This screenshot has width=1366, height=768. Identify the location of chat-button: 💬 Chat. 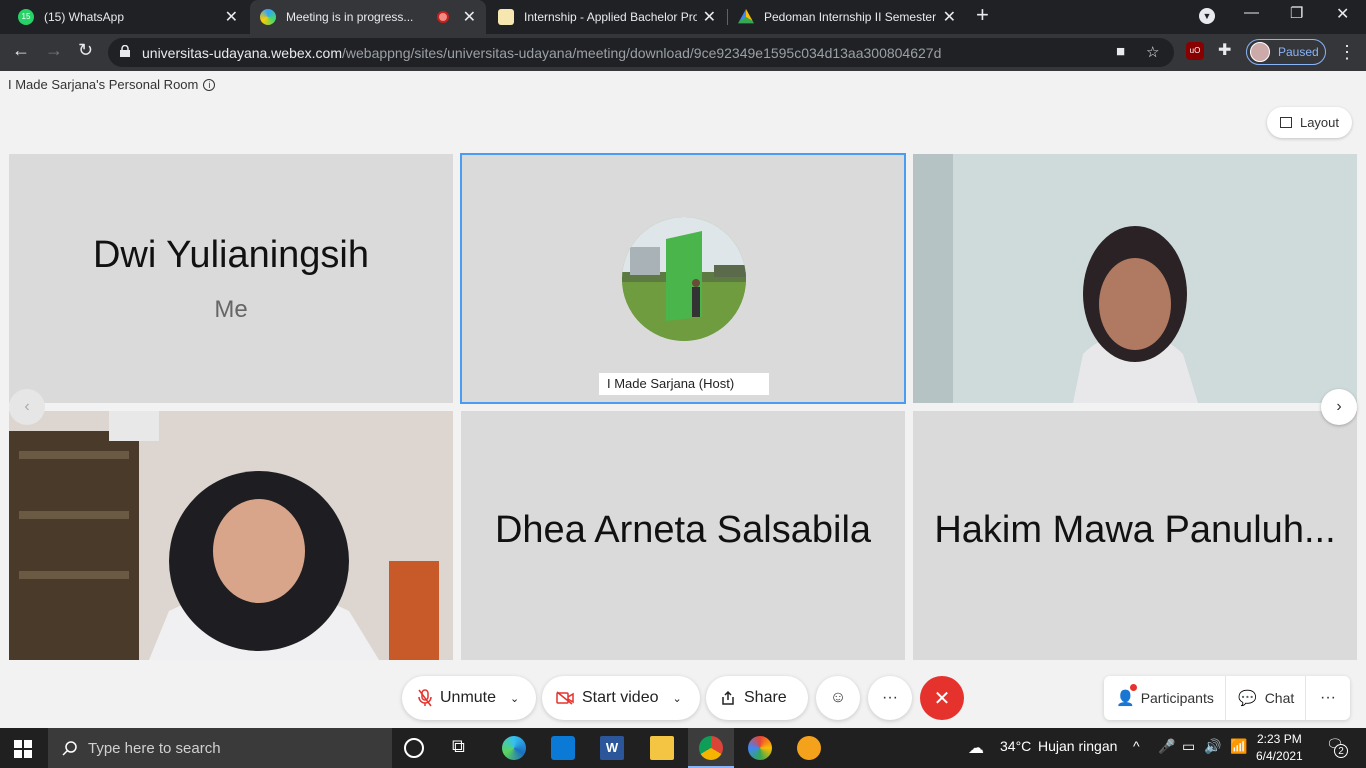
(1266, 698).